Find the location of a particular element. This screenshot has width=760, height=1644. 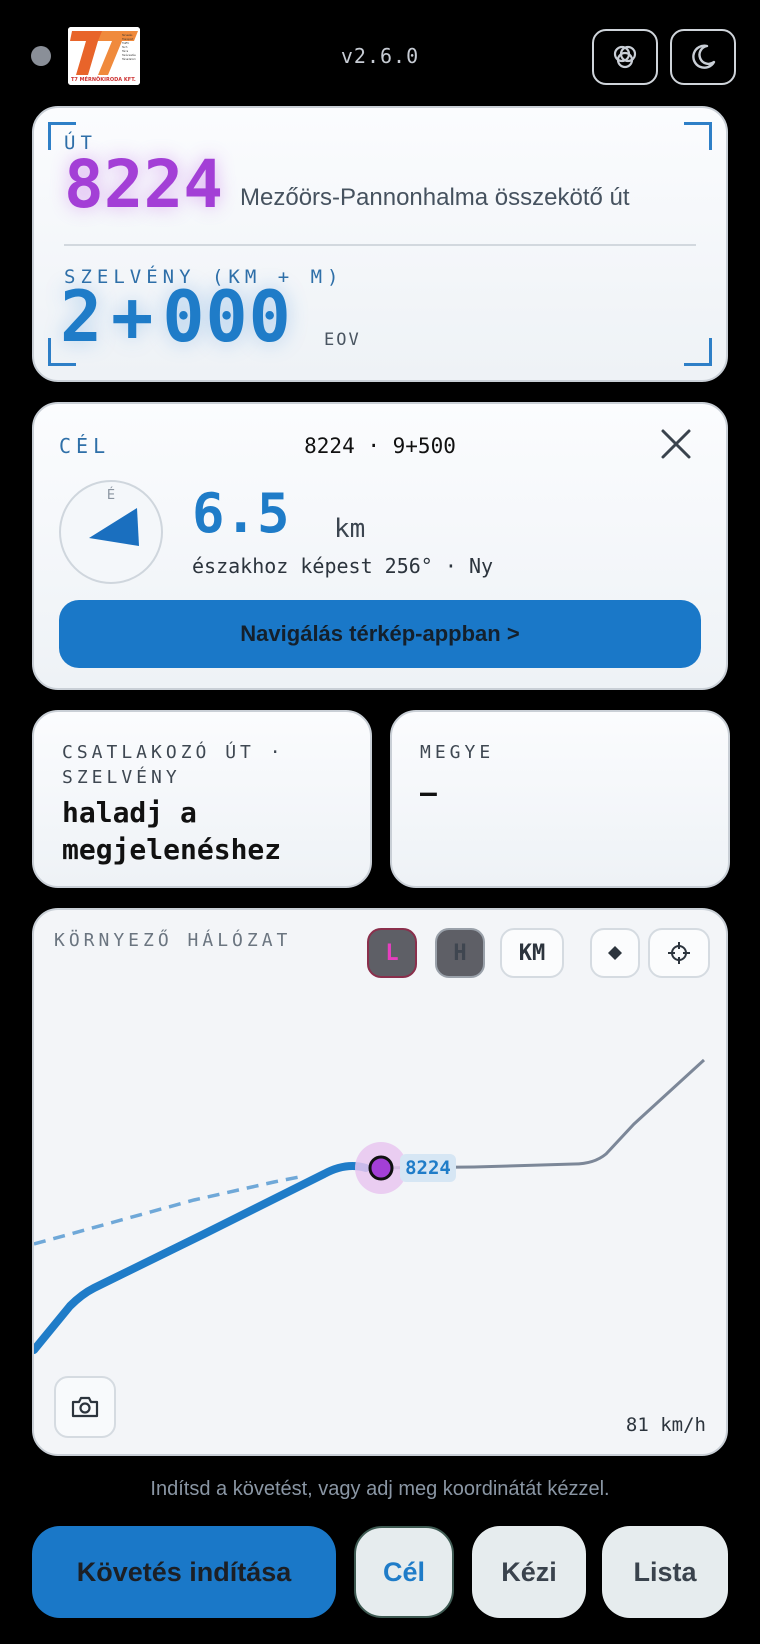

list-button: Lista is located at coordinates (665, 1572).